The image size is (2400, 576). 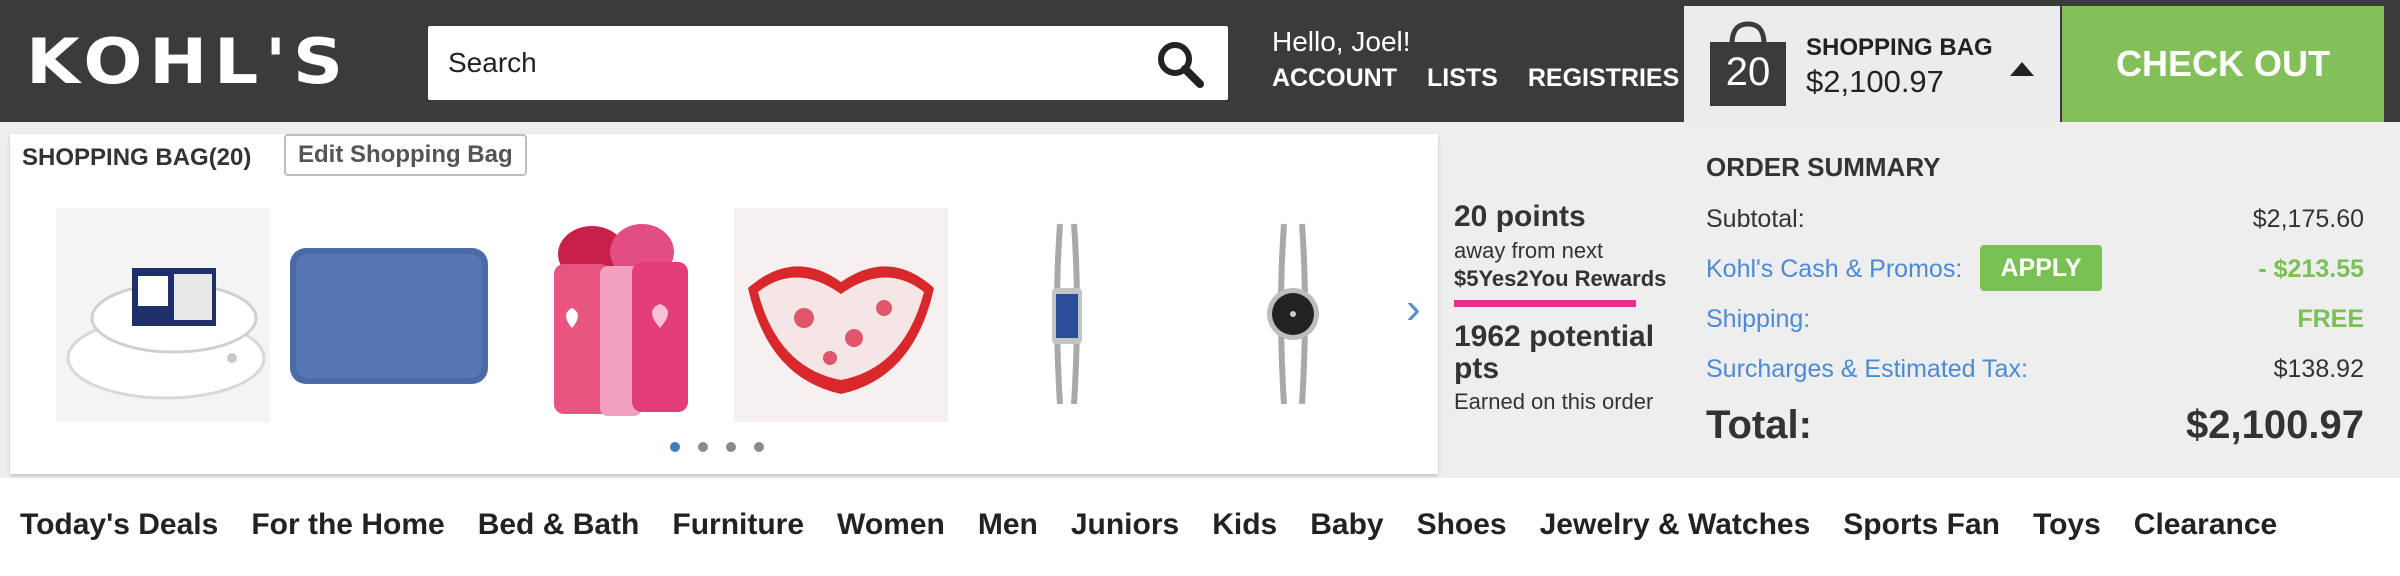 I want to click on nav-bed-bath: Bed & Bath, so click(x=559, y=533).